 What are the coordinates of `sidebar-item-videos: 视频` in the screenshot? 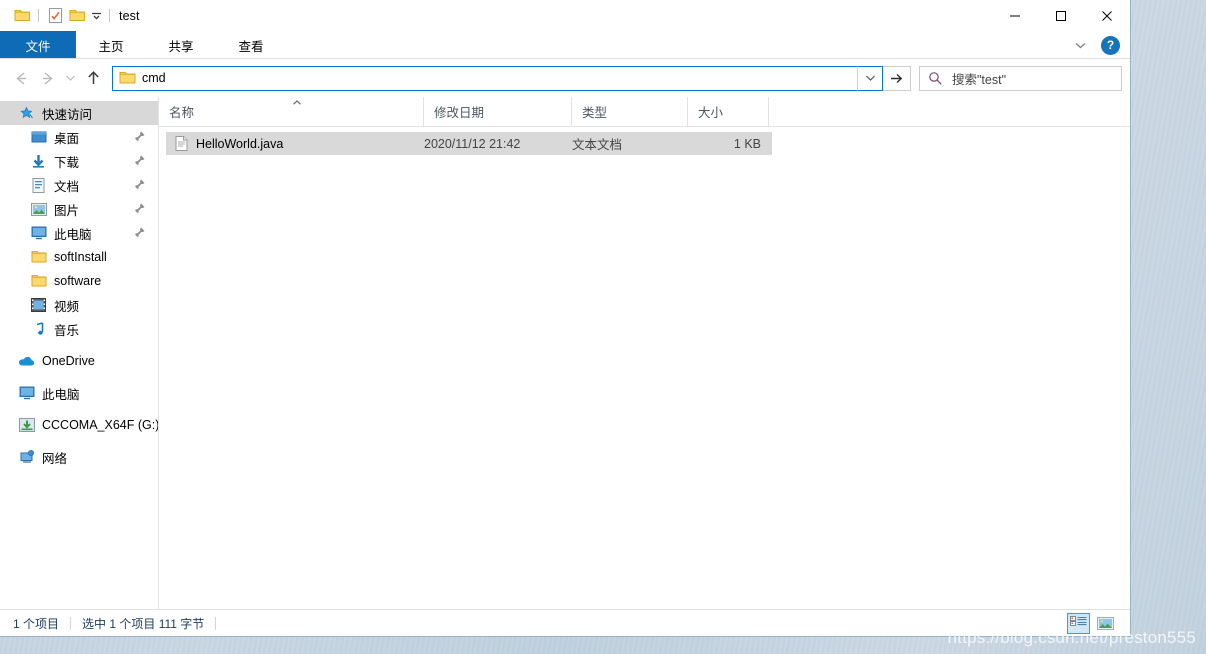 It's located at (79, 305).